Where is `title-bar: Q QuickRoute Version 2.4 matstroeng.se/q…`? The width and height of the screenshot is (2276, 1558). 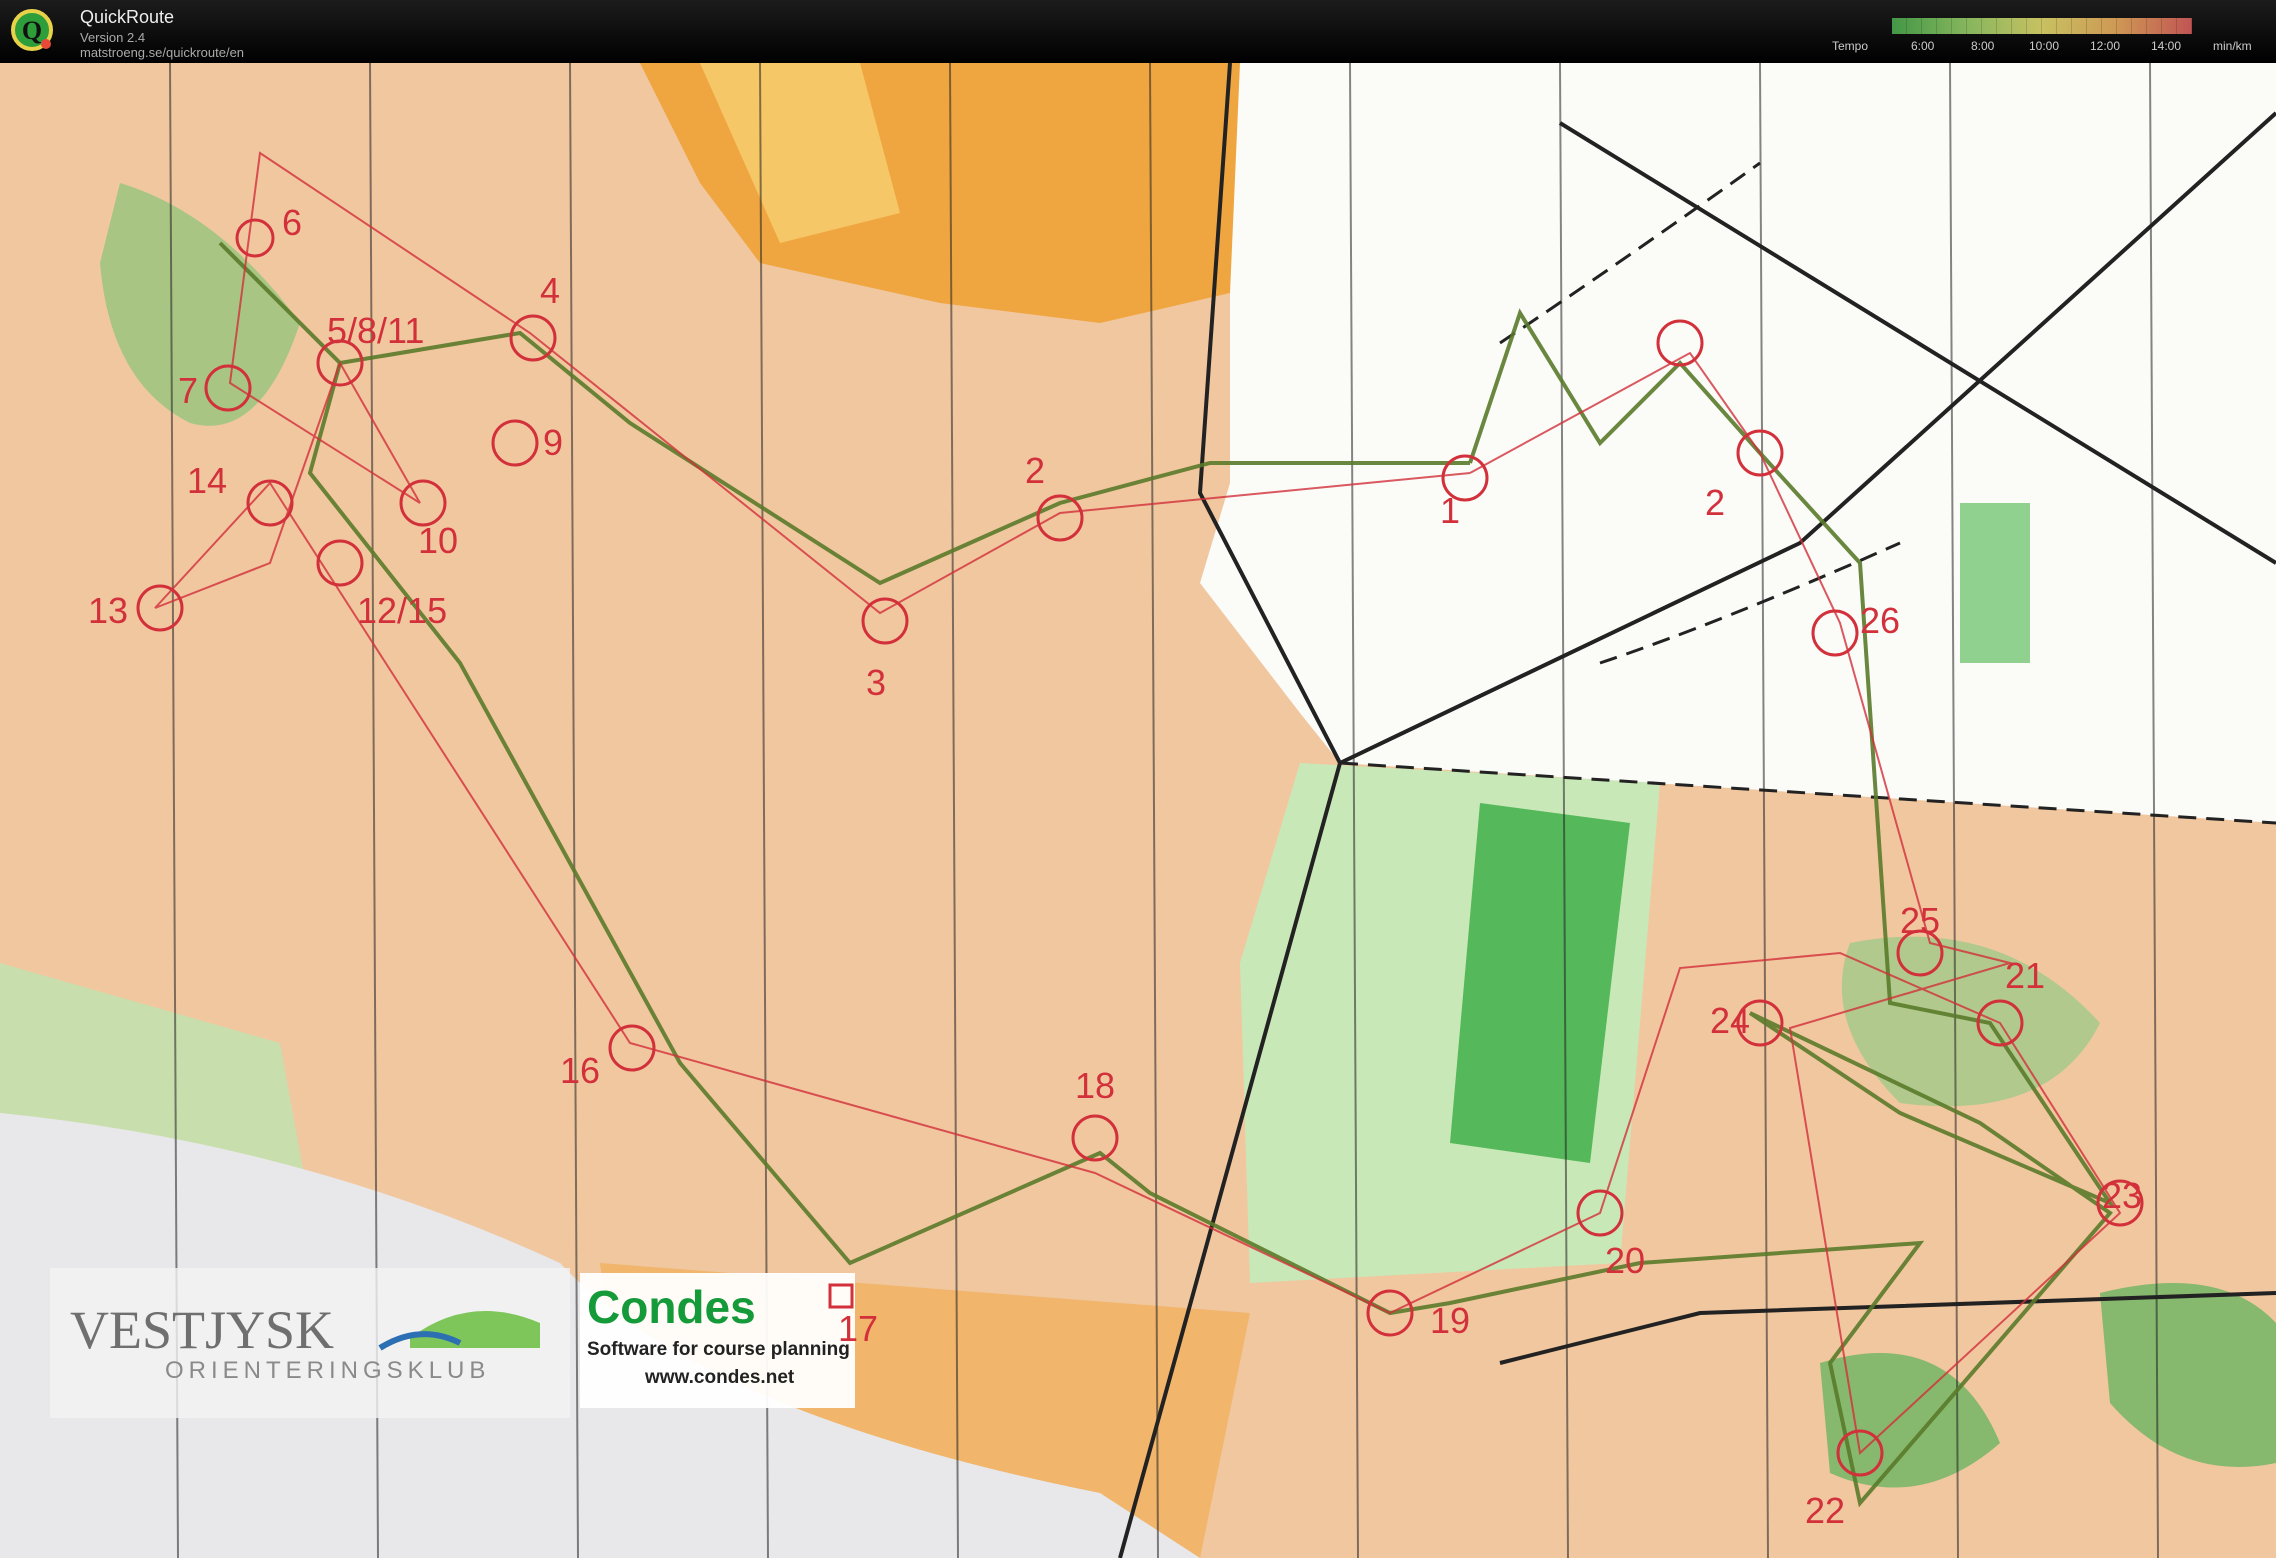 title-bar: Q QuickRoute Version 2.4 matstroeng.se/q… is located at coordinates (1138, 31).